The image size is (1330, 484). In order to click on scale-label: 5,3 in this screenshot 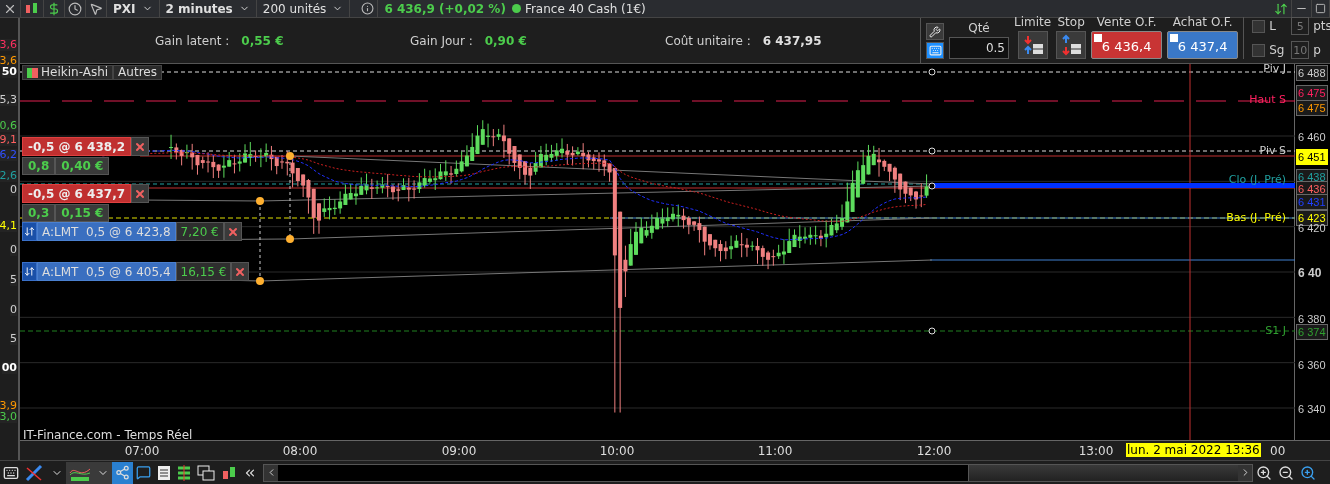, I will do `click(8, 100)`.